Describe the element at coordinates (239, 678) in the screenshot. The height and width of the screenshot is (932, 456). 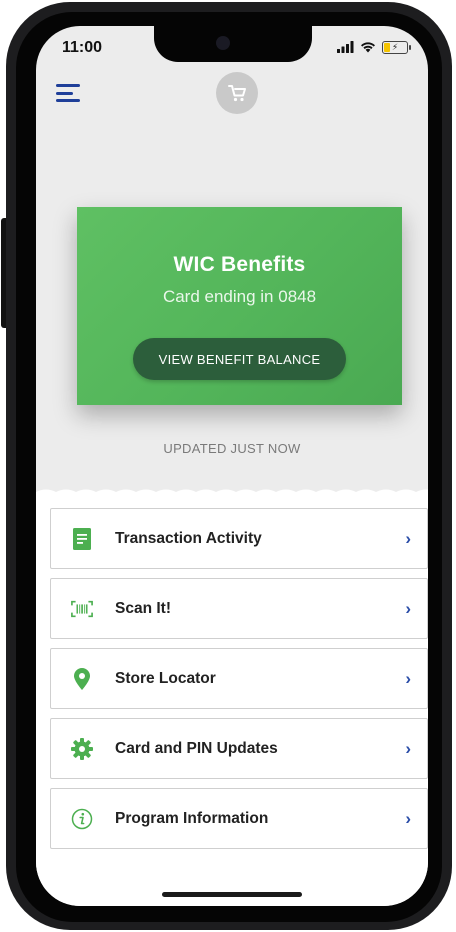
I see `menu-item-store-locator: Store Locator ›` at that location.